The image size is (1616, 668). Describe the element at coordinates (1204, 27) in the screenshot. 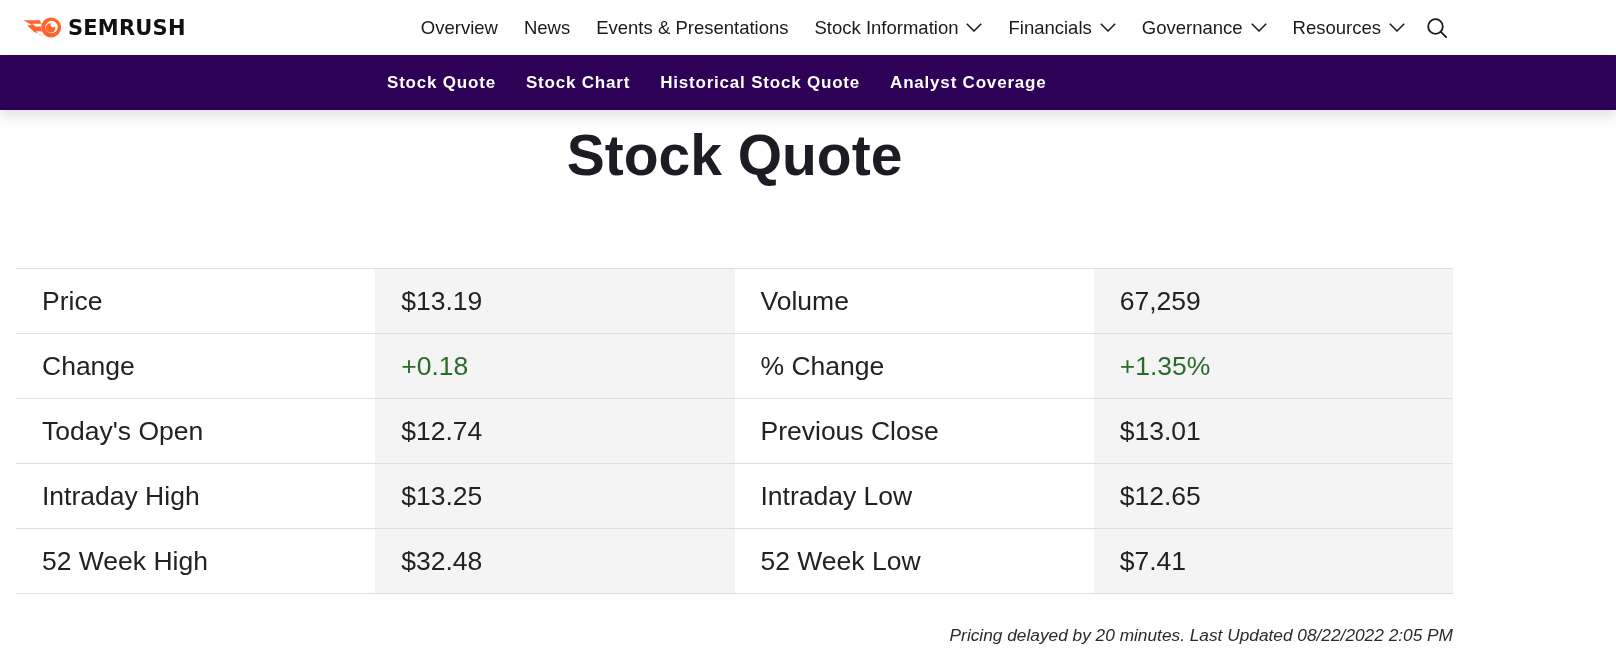

I see `nav-menu-button: Governance` at that location.